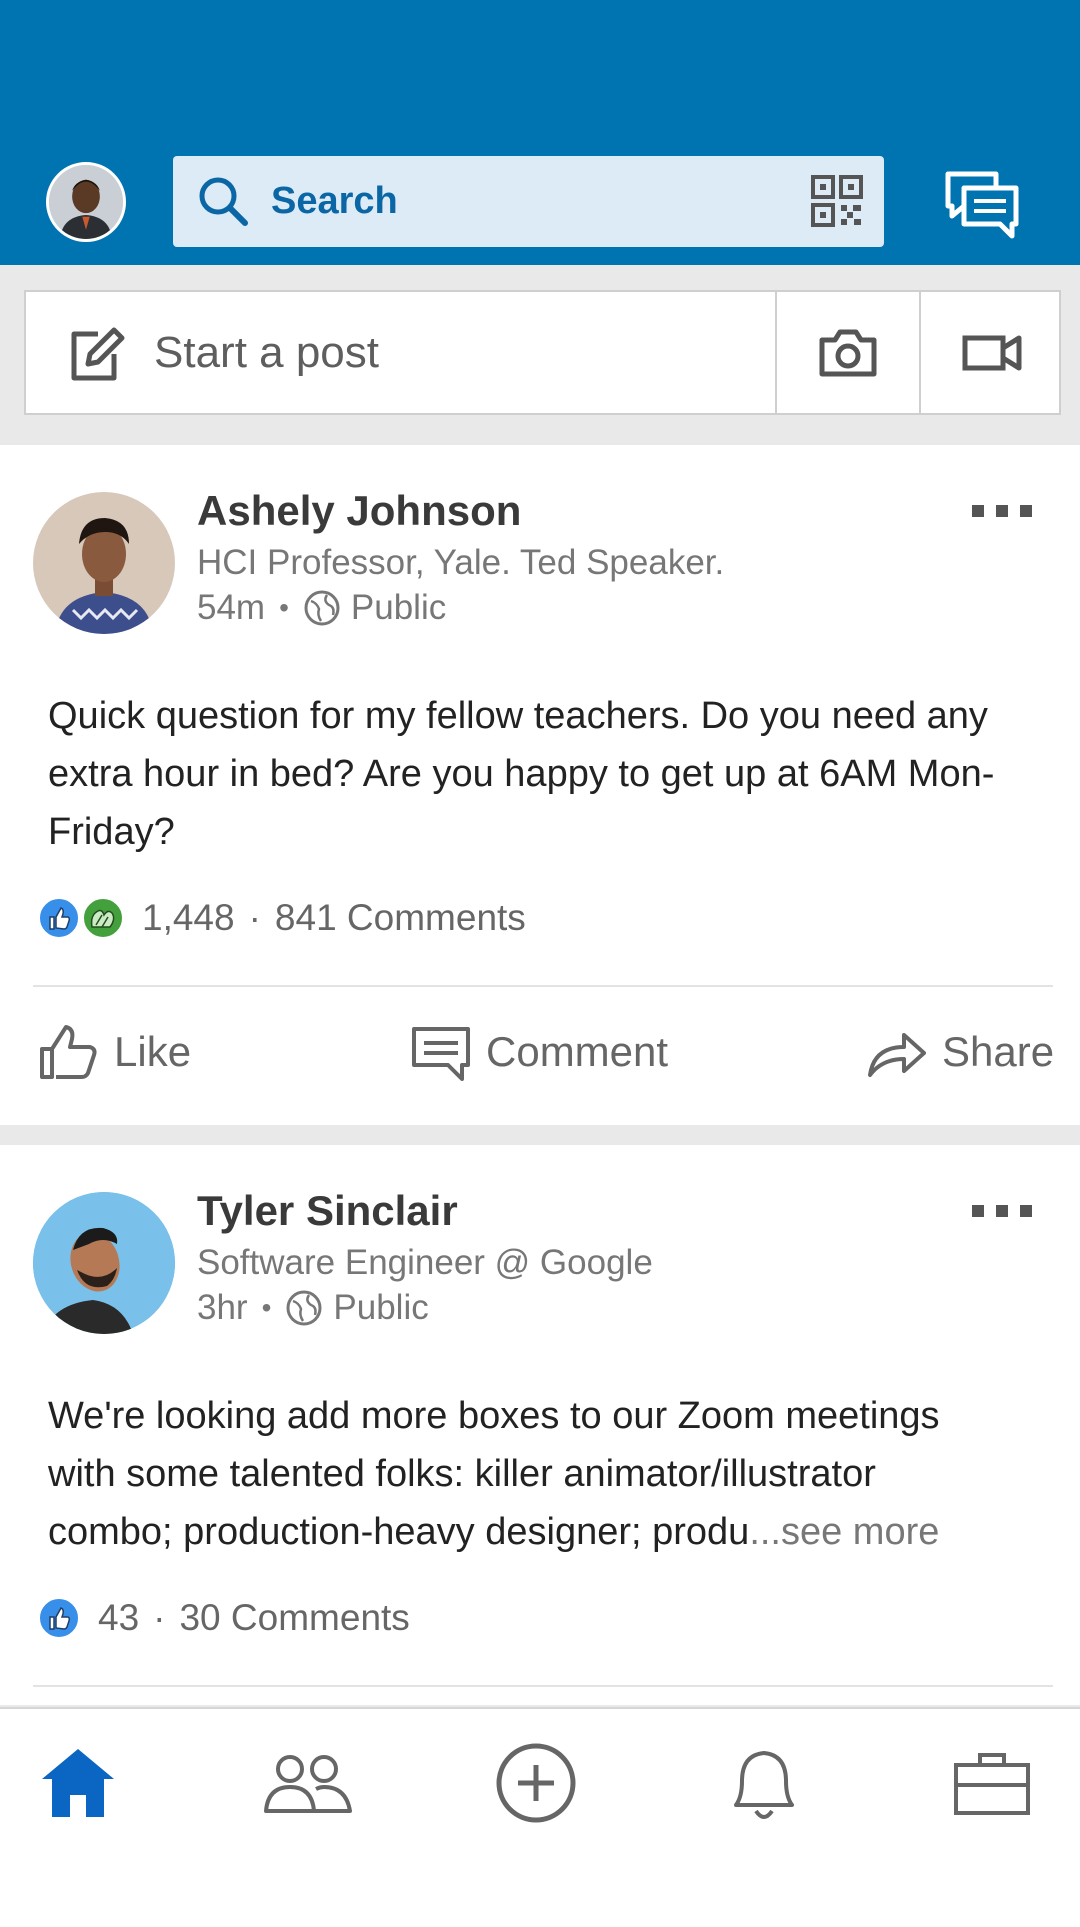  What do you see at coordinates (461, 562) in the screenshot?
I see `author-headline: HCI Professor, Yale. Ted Speaker.` at bounding box center [461, 562].